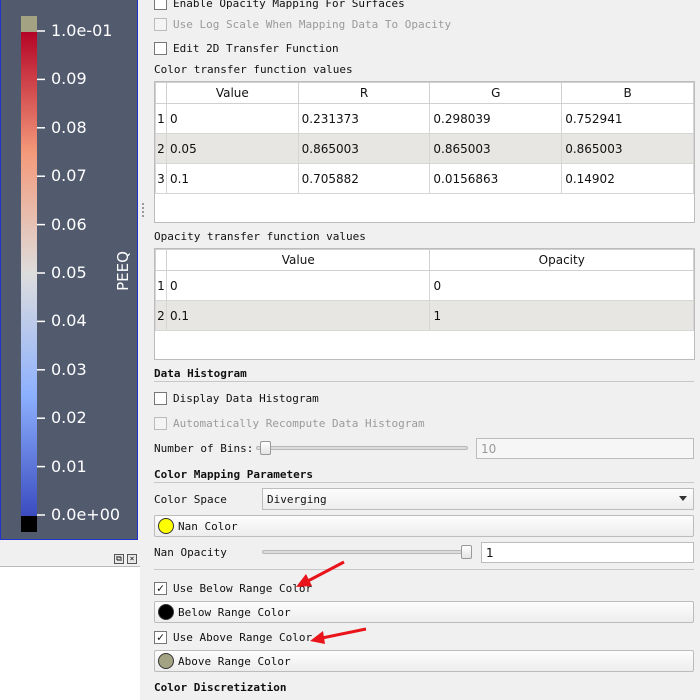 Image resolution: width=700 pixels, height=700 pixels. Describe the element at coordinates (232, 148) in the screenshot. I see `table-cell: 0.05` at that location.